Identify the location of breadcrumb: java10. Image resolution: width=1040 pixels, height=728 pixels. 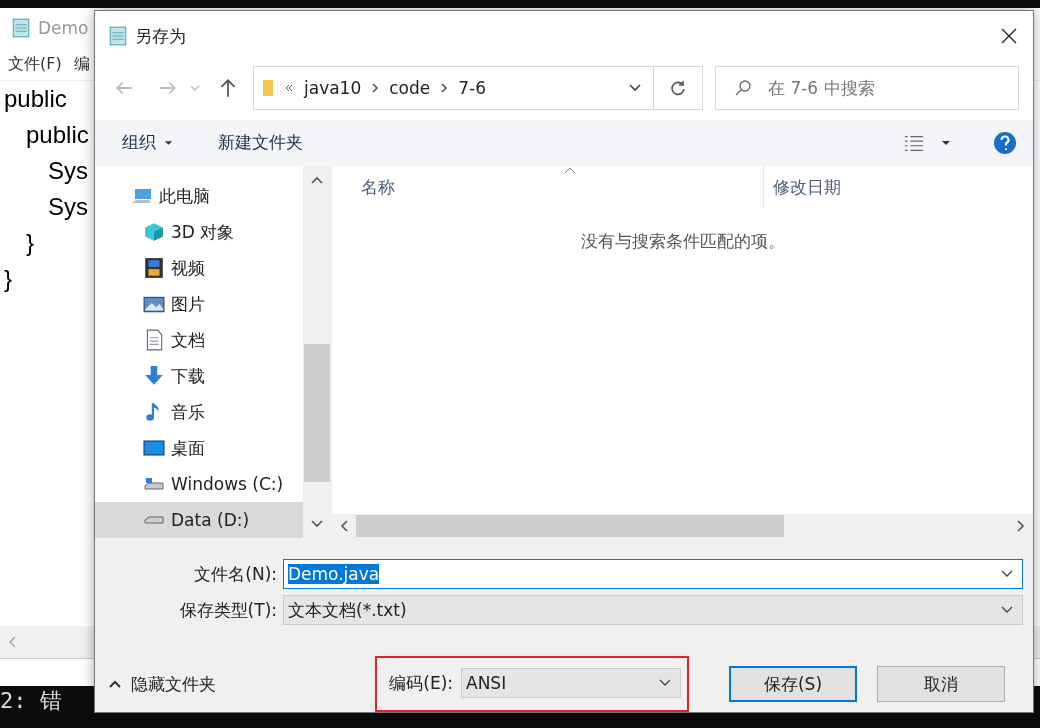
(333, 88).